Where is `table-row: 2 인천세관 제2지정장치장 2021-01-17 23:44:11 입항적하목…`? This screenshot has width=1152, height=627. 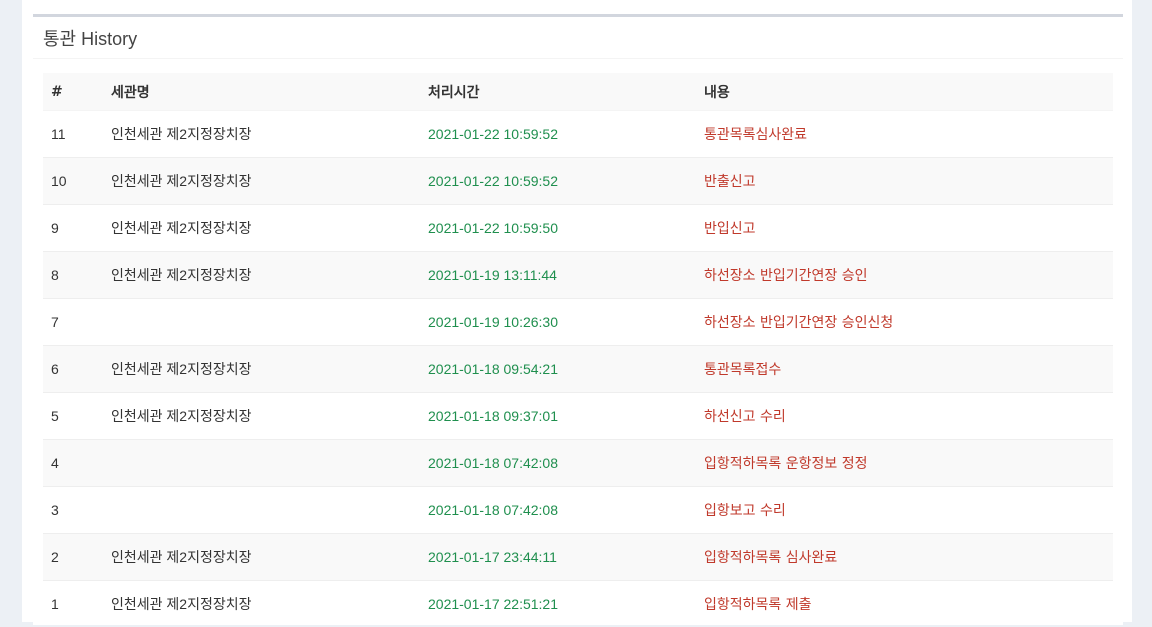 table-row: 2 인천세관 제2지정장치장 2021-01-17 23:44:11 입항적하목… is located at coordinates (578, 557).